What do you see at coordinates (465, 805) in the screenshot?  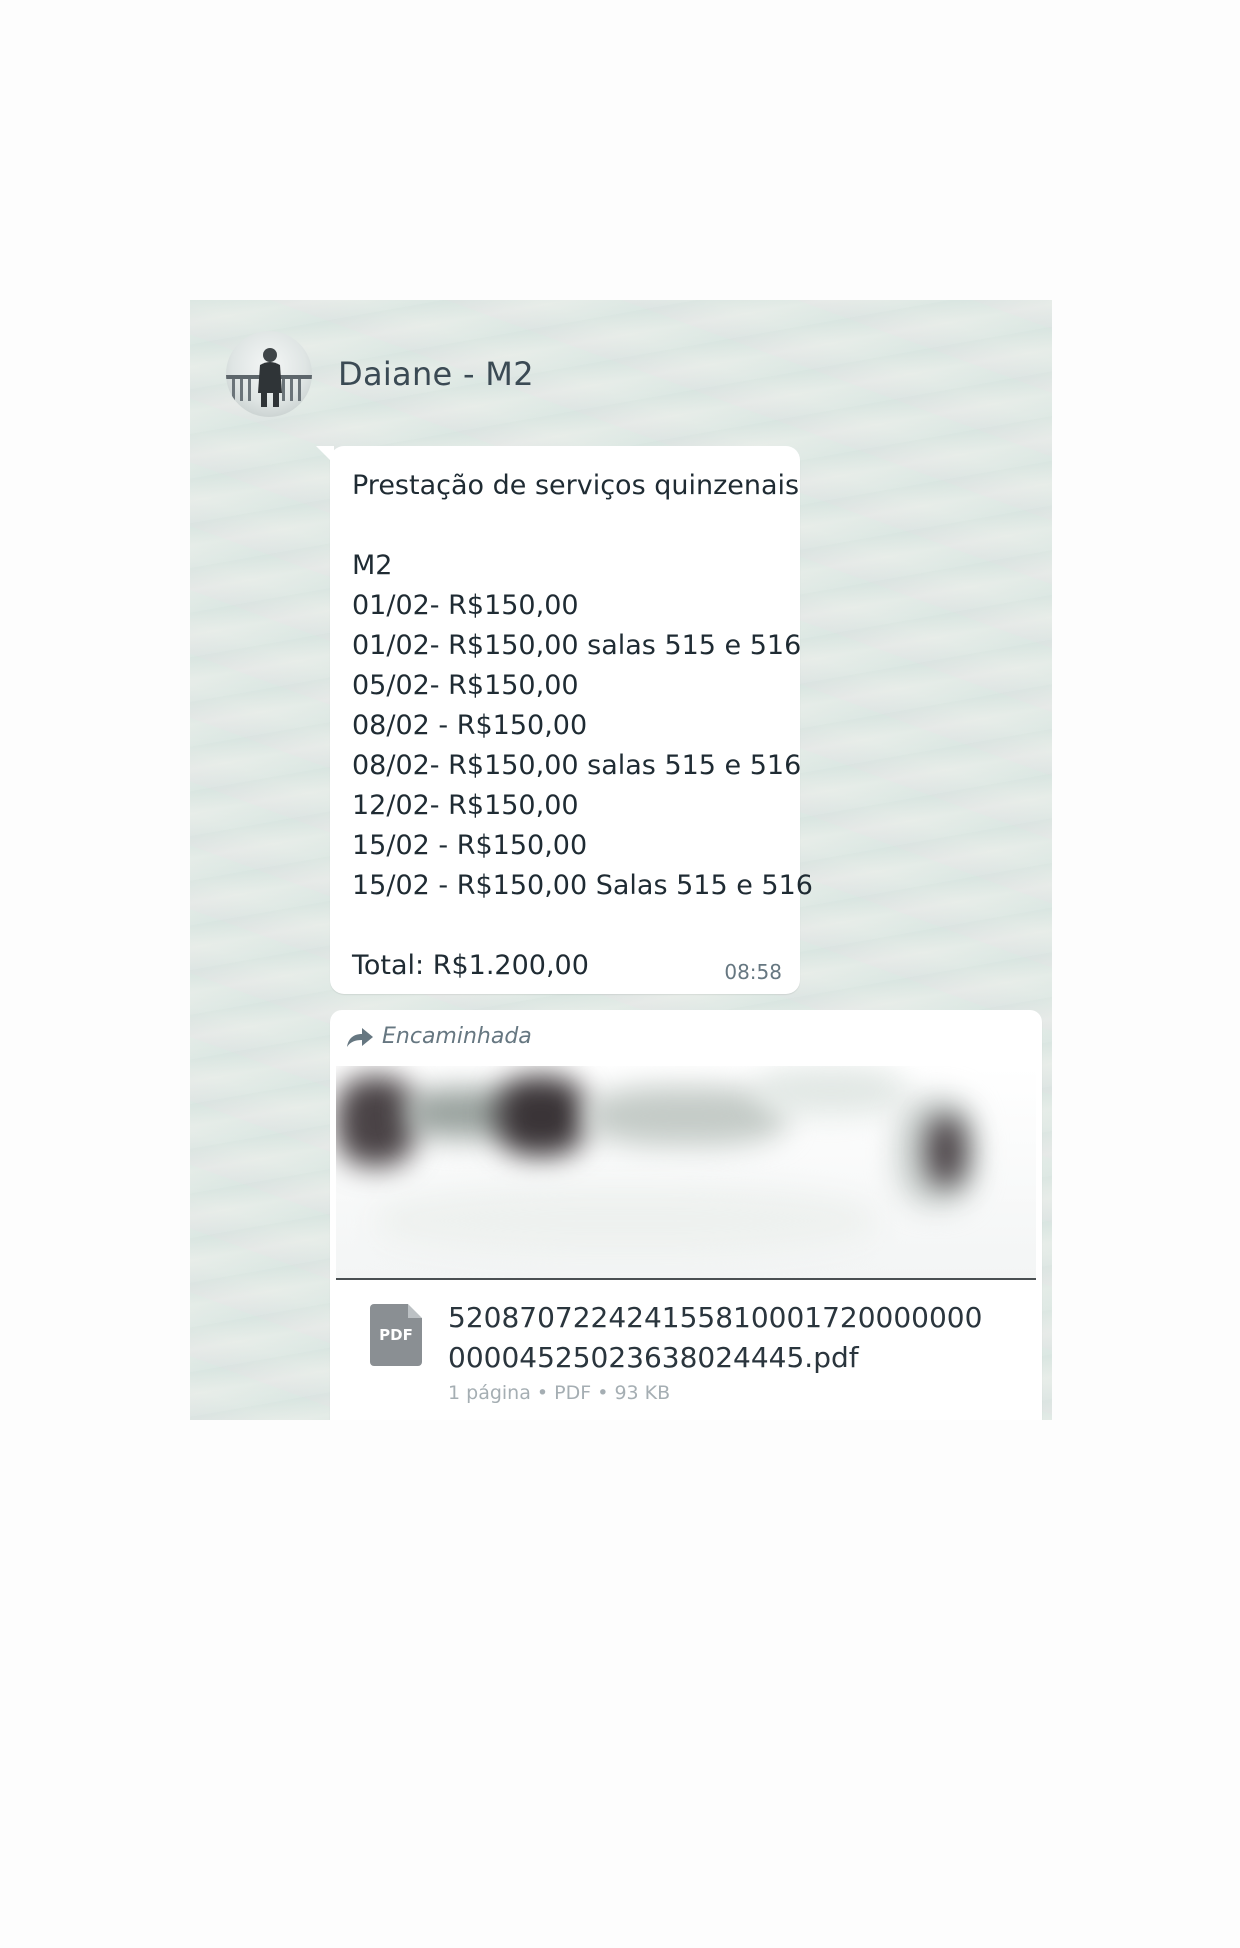 I see `message-line: 12/02- R$150,00` at bounding box center [465, 805].